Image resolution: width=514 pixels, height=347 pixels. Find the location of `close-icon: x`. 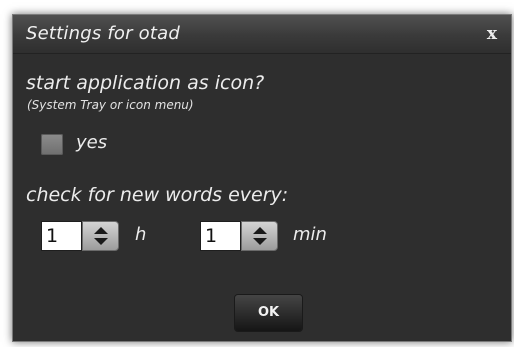

close-icon: x is located at coordinates (492, 34).